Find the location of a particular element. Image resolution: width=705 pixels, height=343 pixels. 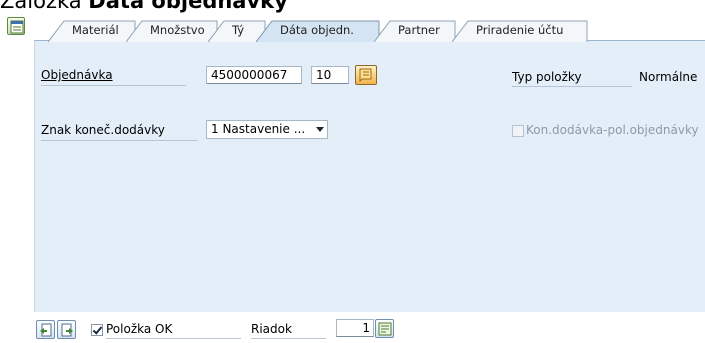

final-delivery-label: Znak koneč.dodávky is located at coordinates (103, 130).